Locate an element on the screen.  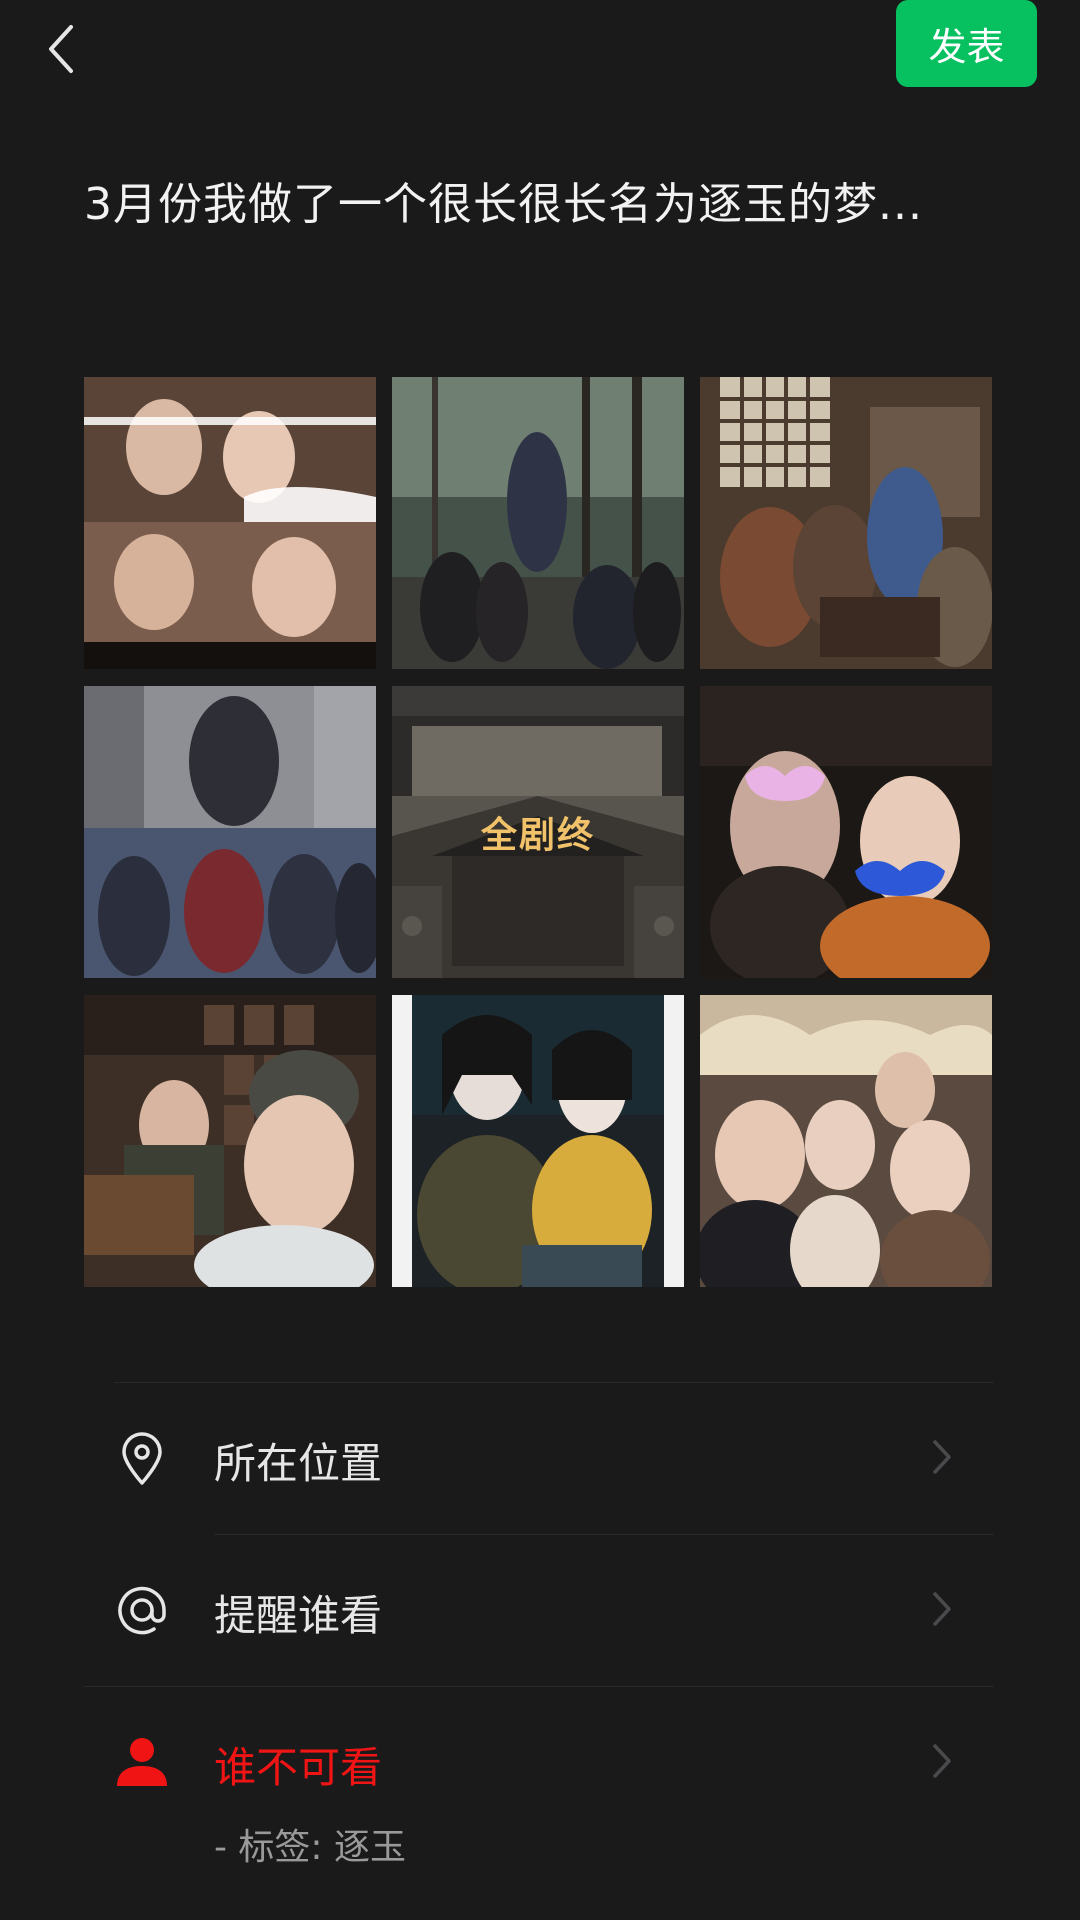
location-pin-icon is located at coordinates (142, 1459).